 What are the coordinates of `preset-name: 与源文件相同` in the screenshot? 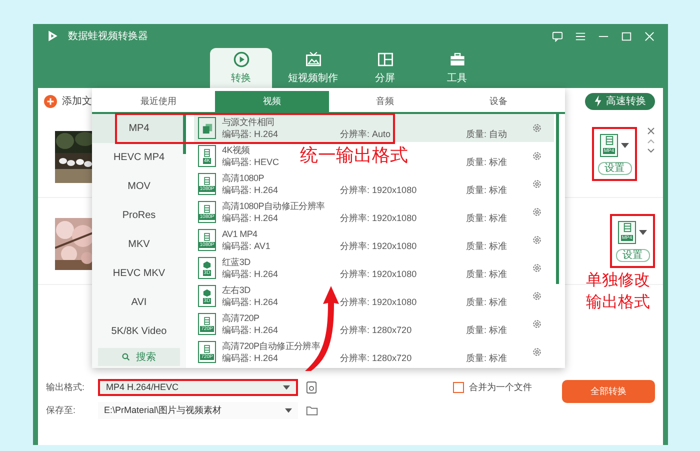 It's located at (248, 122).